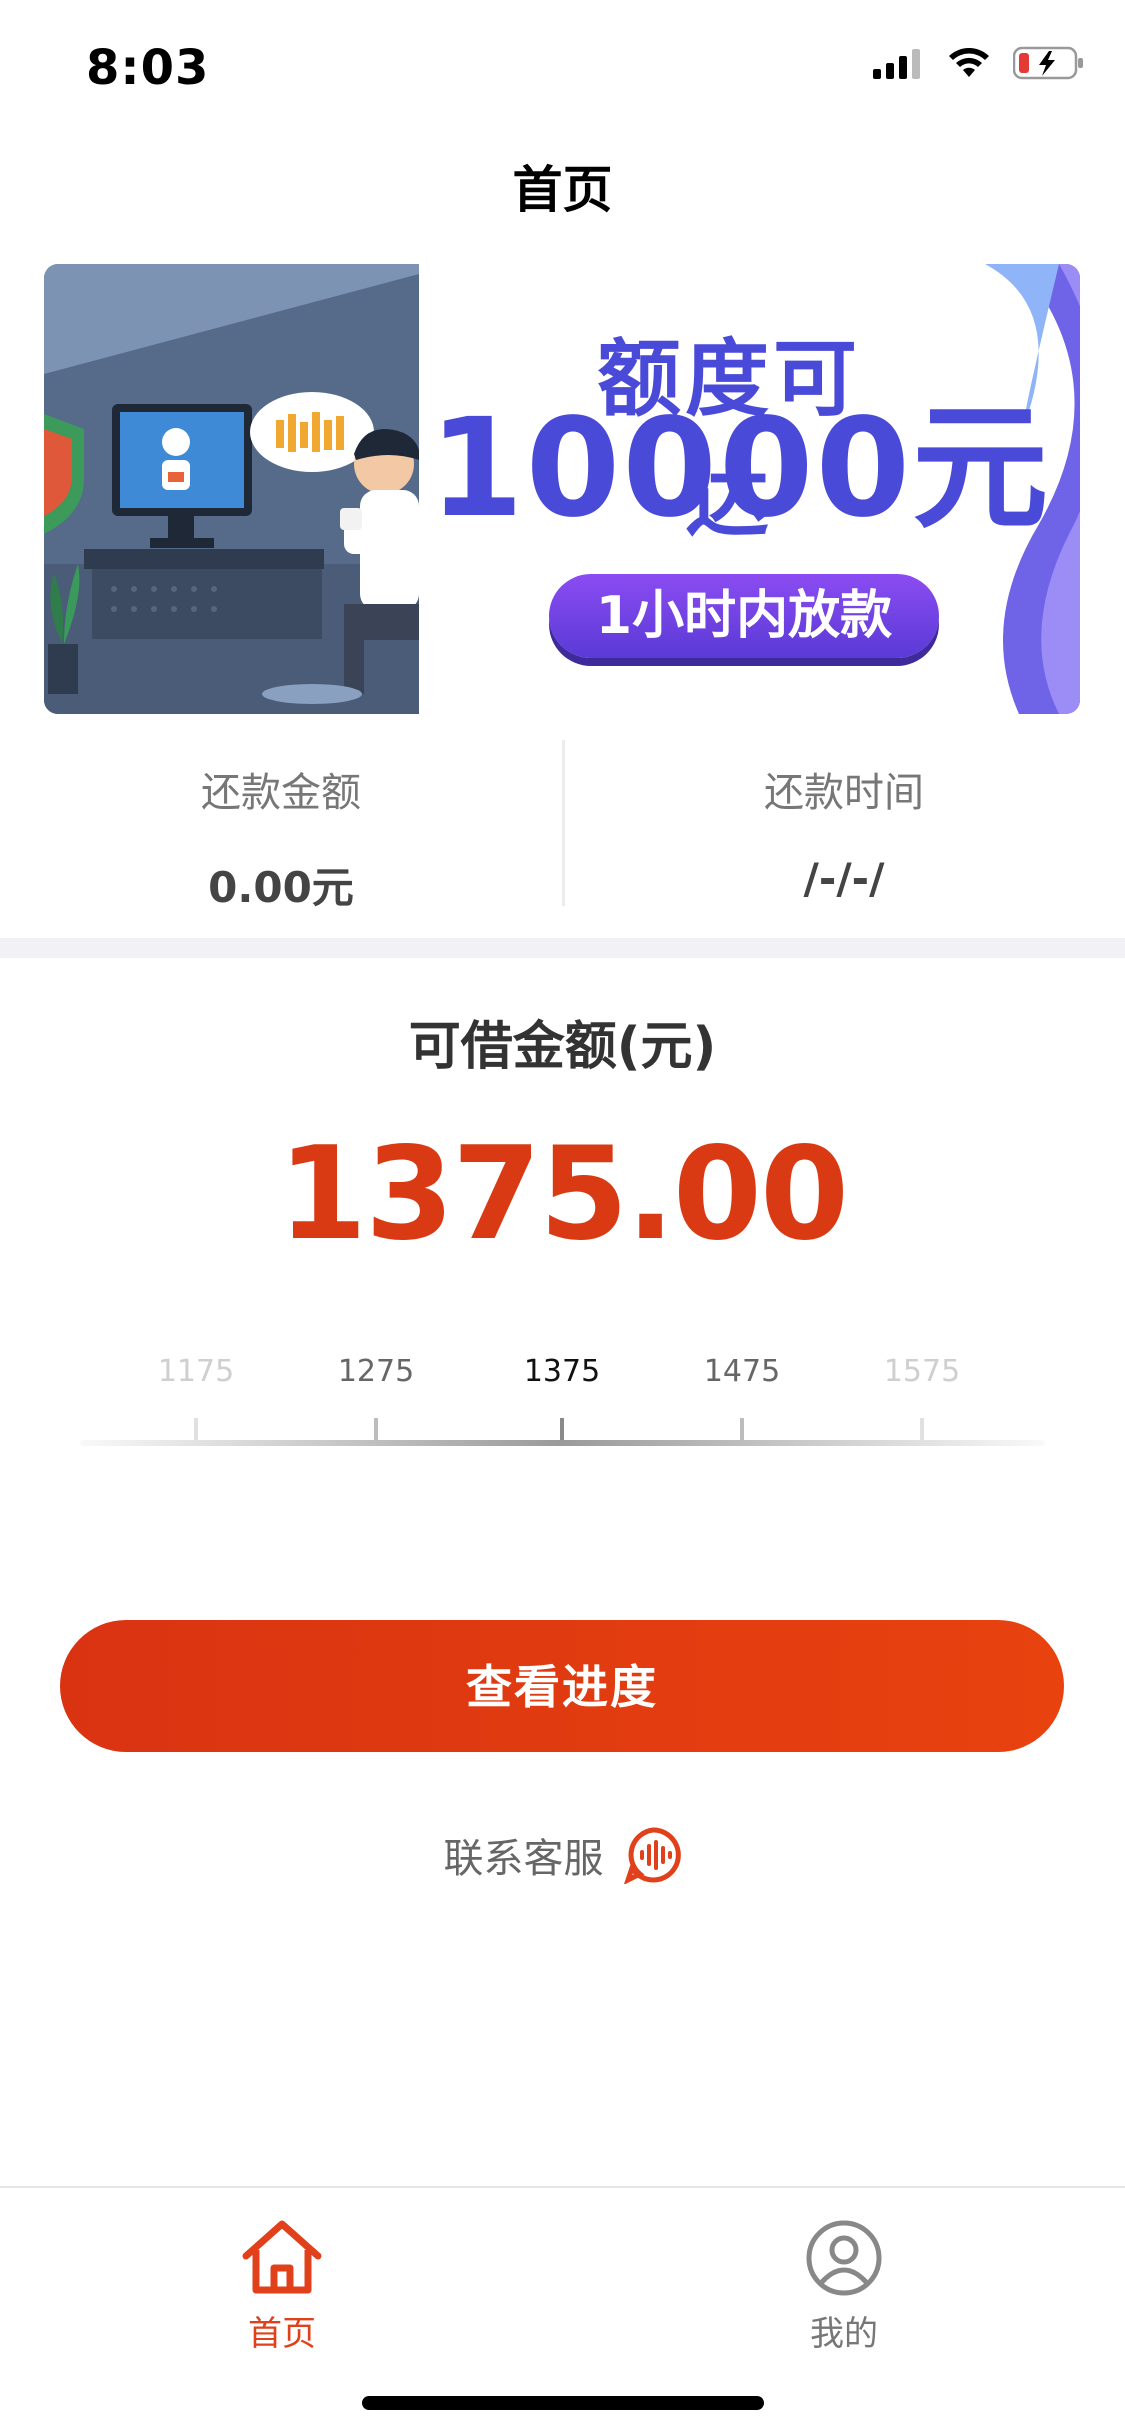 This screenshot has height=2436, width=1125. Describe the element at coordinates (744, 616) in the screenshot. I see `banner-badge: 1小时内放款` at that location.